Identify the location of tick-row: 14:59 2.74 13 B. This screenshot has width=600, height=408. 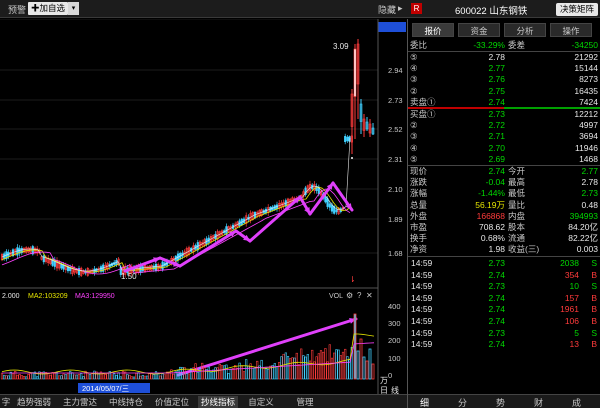
(504, 344).